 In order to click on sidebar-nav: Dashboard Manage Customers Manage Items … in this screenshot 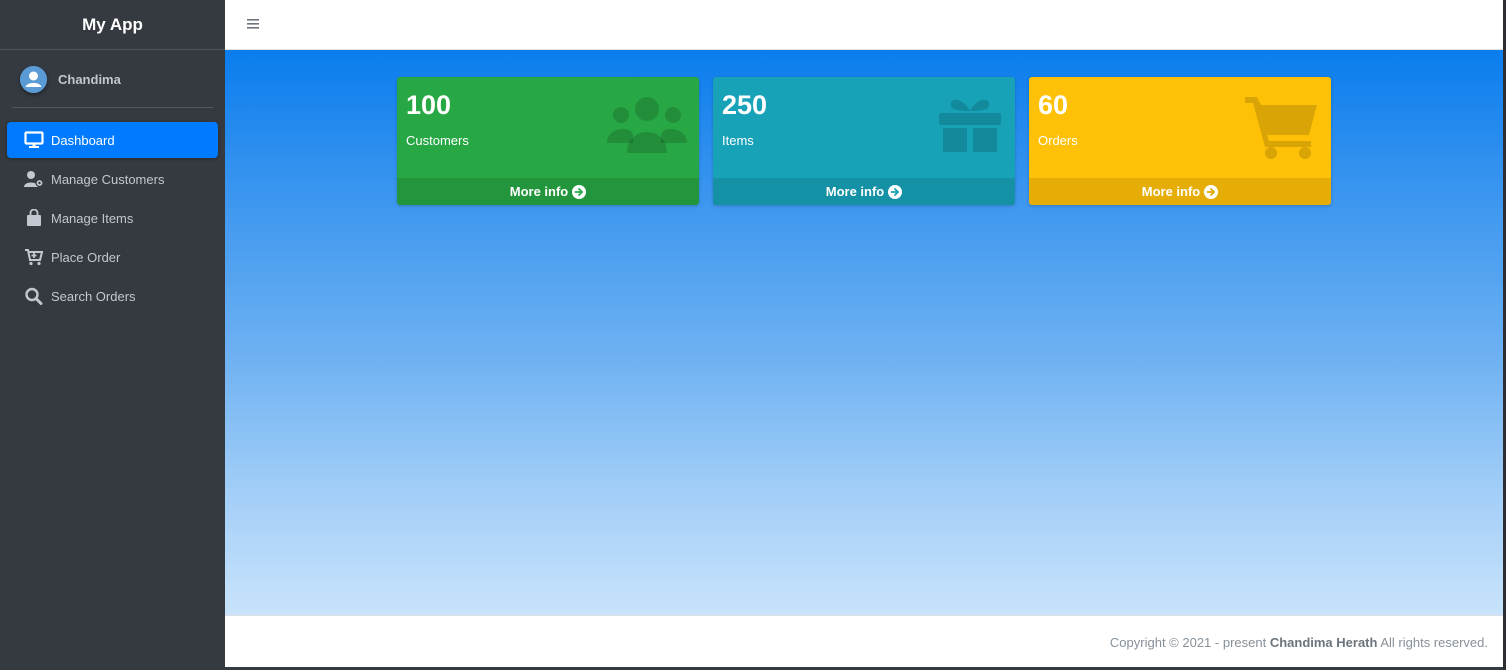, I will do `click(112, 218)`.